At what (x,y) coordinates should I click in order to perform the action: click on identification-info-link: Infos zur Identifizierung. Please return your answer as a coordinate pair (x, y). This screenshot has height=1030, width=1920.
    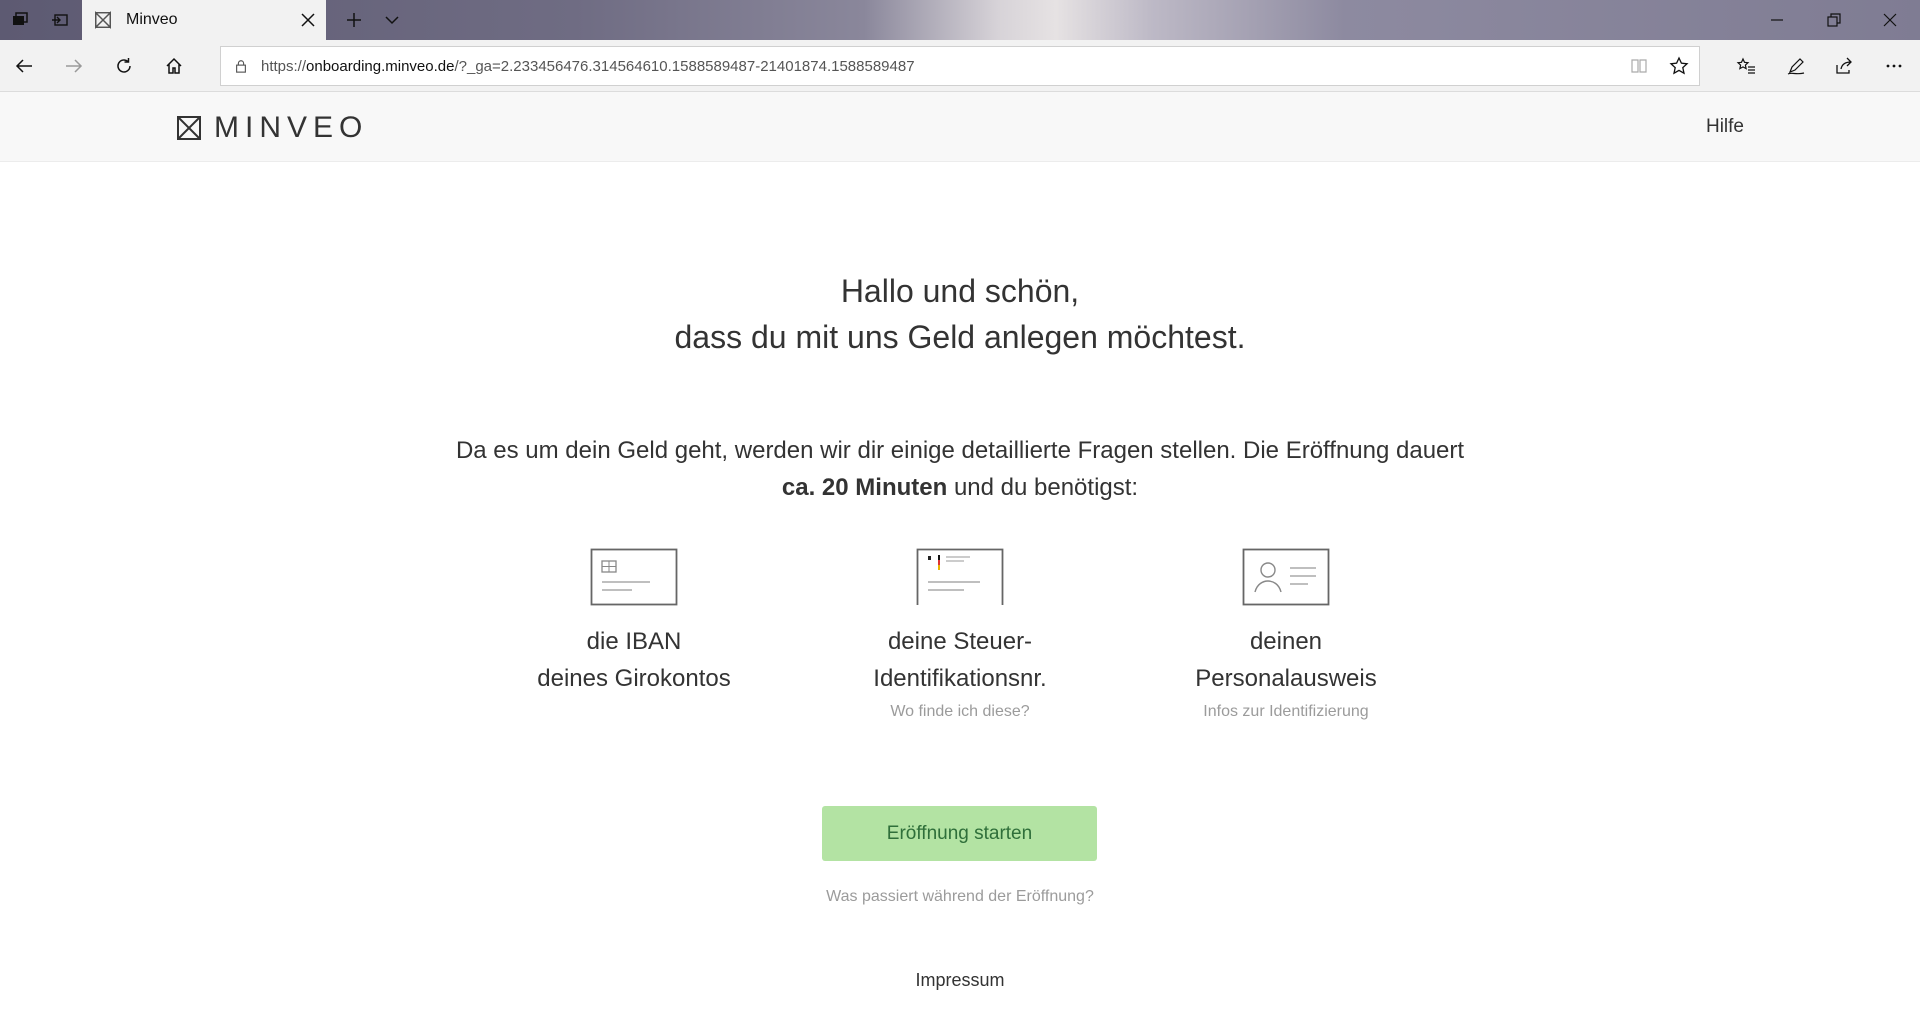
    Looking at the image, I should click on (1285, 712).